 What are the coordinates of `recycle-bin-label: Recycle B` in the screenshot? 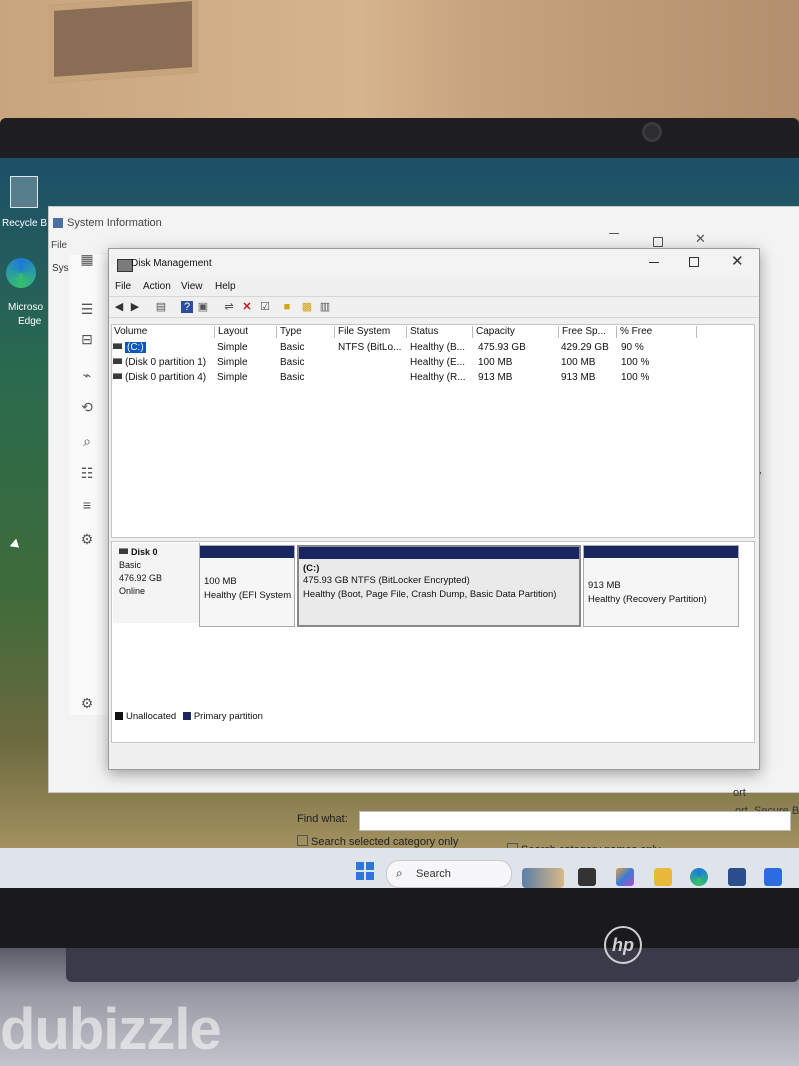 It's located at (25, 223).